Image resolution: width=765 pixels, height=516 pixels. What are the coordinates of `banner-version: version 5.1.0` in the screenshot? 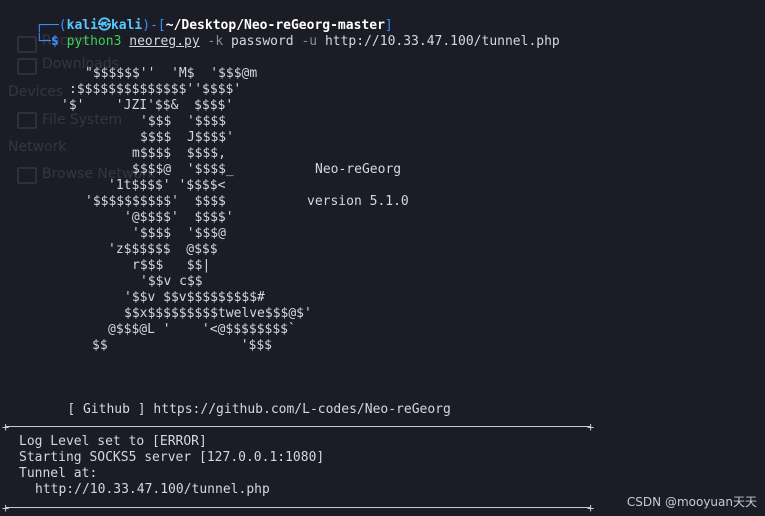 It's located at (358, 201).